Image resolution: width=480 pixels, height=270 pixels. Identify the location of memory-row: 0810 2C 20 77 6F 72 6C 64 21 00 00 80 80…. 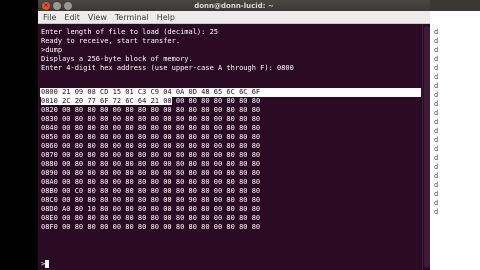
(150, 101).